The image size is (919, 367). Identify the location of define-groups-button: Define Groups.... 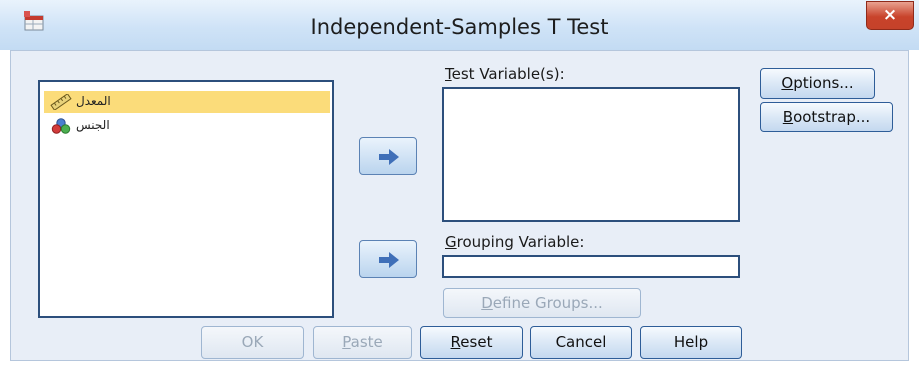
(542, 303).